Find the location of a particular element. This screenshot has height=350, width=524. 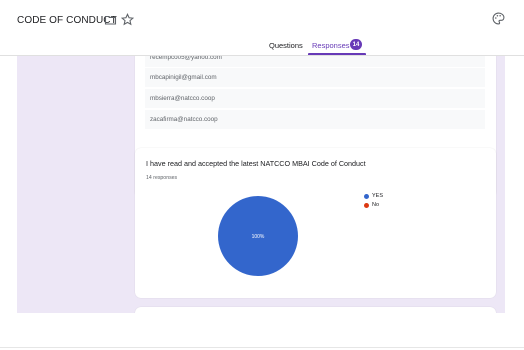

legend-item-yes: YES is located at coordinates (373, 196).